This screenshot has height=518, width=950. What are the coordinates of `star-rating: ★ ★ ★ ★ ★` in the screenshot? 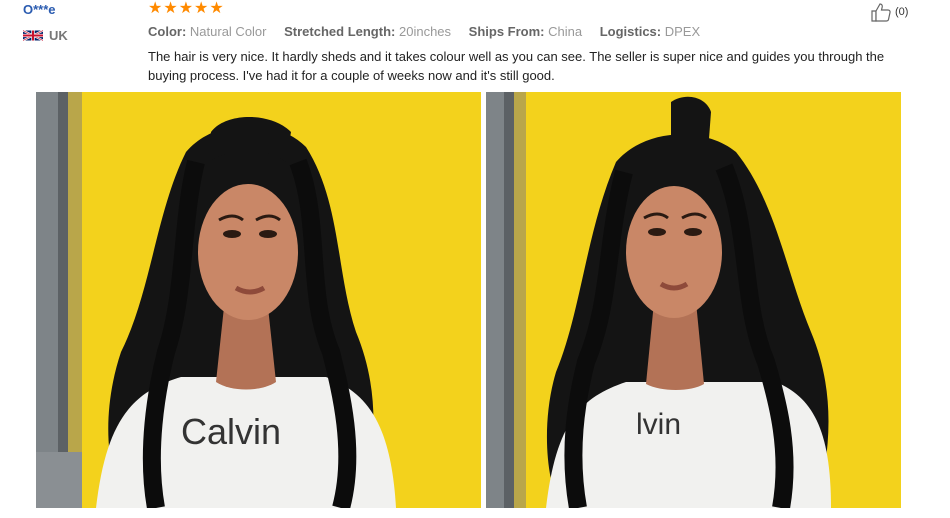 It's located at (186, 9).